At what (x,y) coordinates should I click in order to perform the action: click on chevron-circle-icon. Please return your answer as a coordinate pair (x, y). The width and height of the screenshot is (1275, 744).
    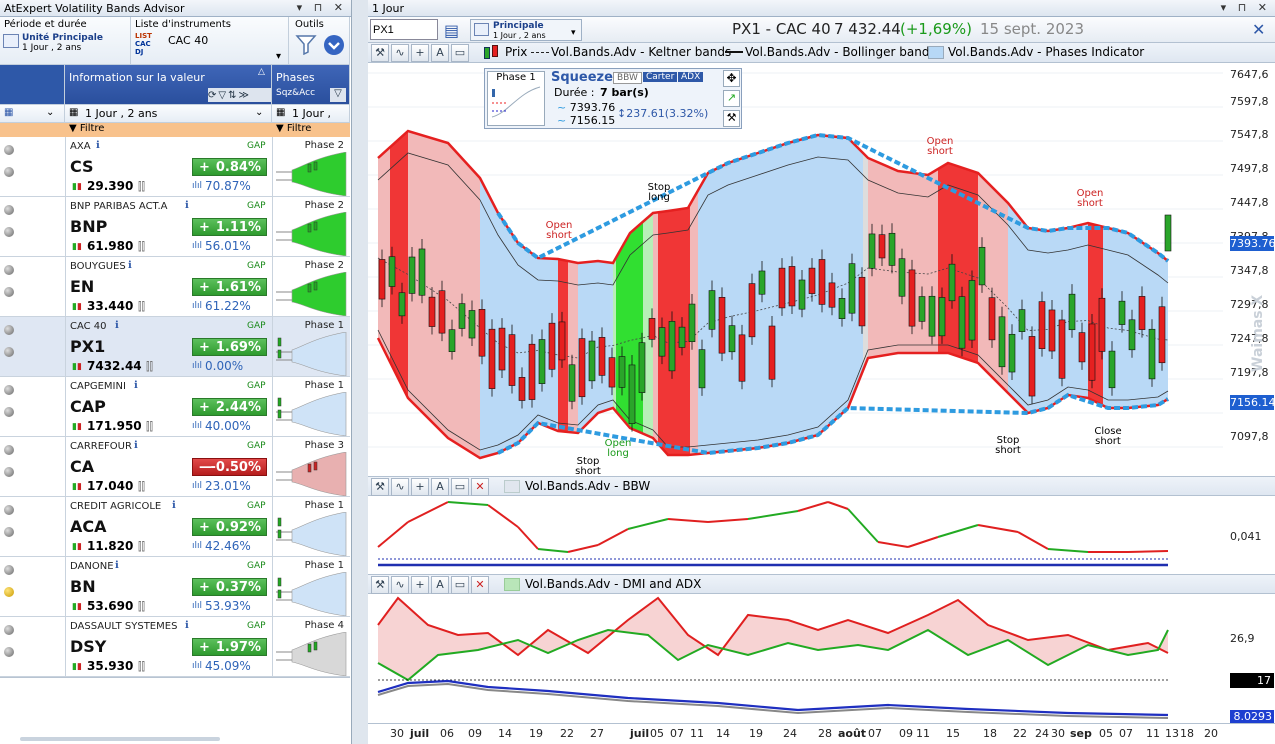
    Looking at the image, I should click on (334, 45).